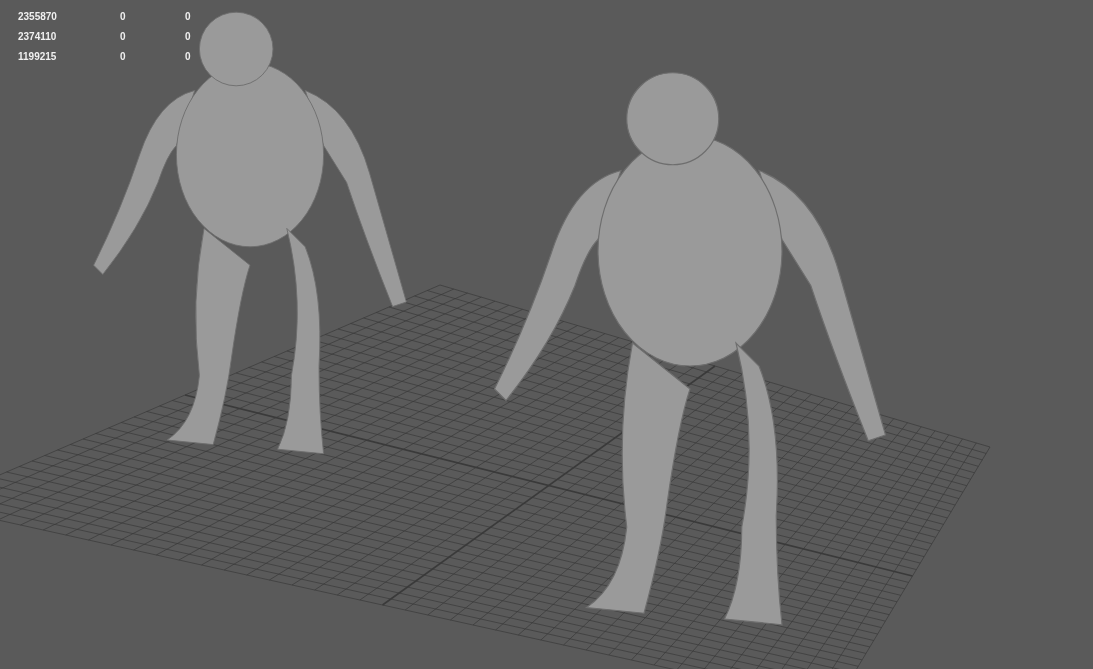 The height and width of the screenshot is (669, 1093). I want to click on hud-value: 2355870, so click(38, 17).